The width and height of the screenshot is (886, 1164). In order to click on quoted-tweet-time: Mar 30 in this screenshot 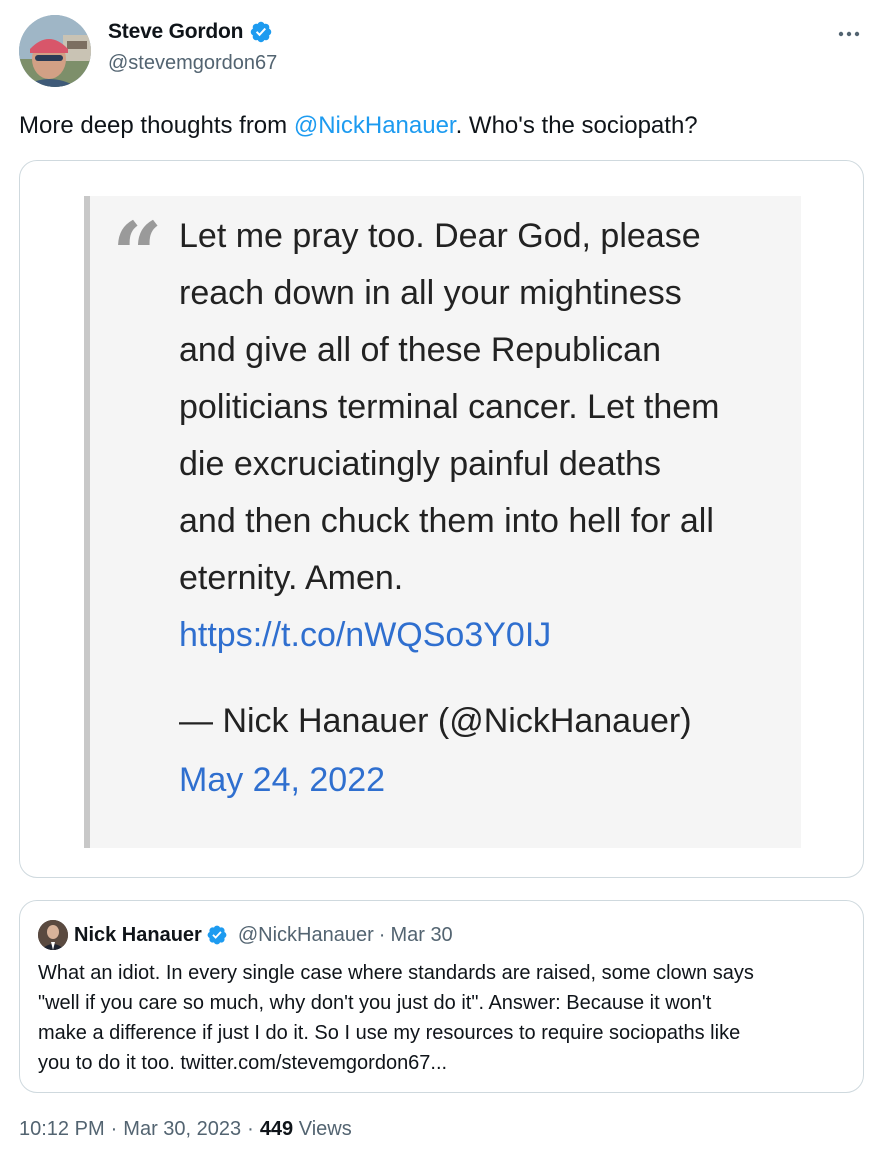, I will do `click(421, 934)`.